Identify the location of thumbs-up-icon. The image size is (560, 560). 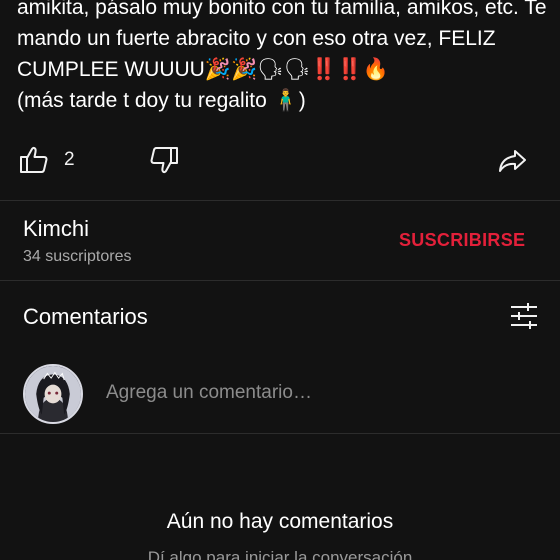
(34, 160).